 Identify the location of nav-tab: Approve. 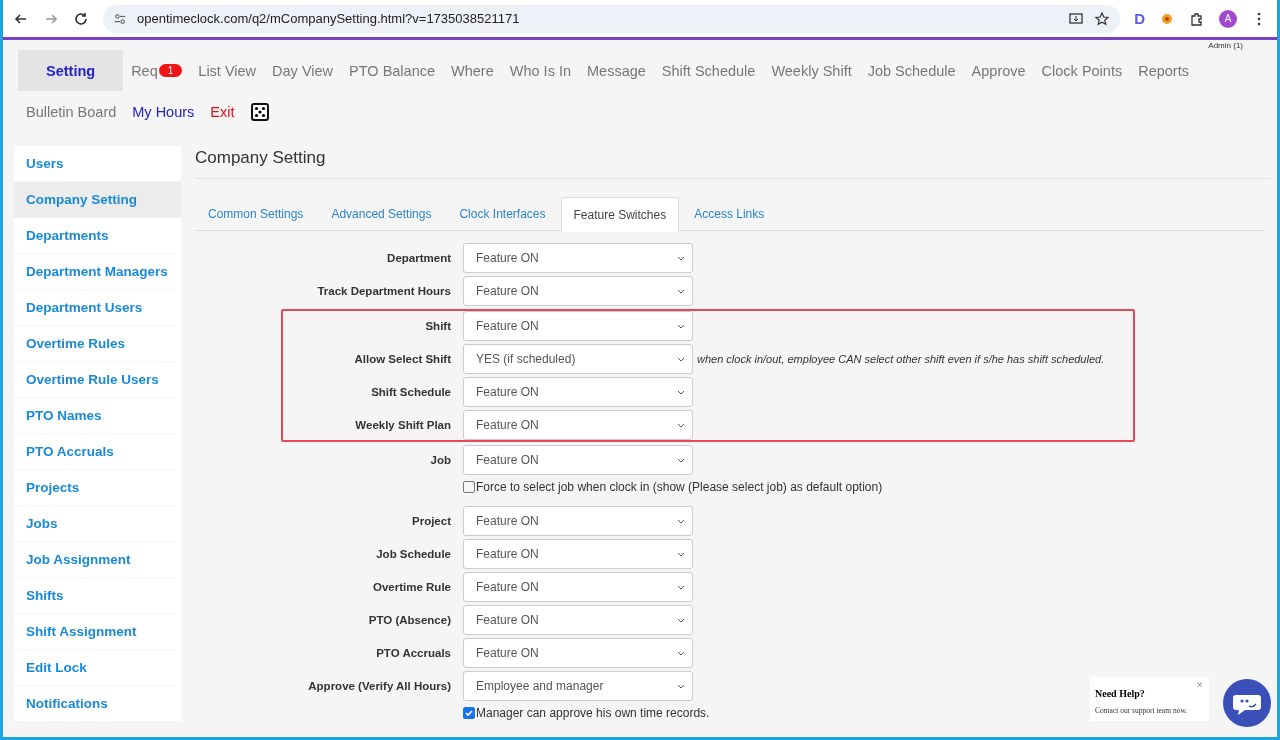
(998, 70).